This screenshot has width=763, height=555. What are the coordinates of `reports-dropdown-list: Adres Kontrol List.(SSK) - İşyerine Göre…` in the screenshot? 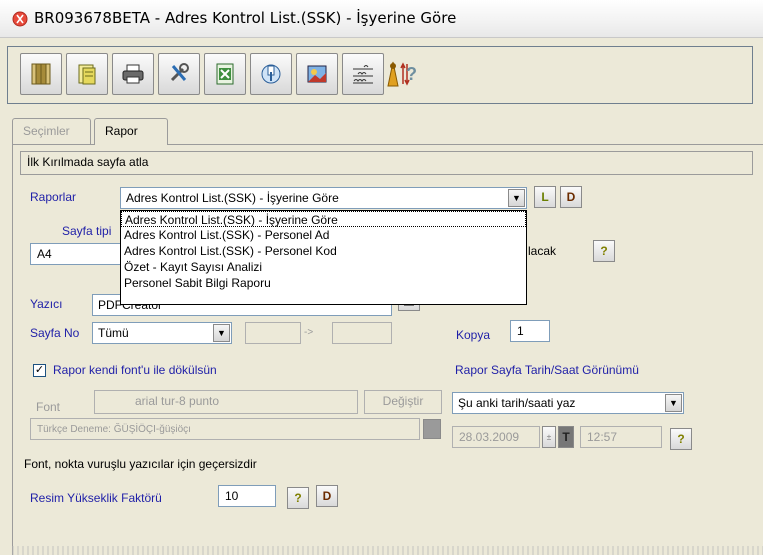 It's located at (323, 257).